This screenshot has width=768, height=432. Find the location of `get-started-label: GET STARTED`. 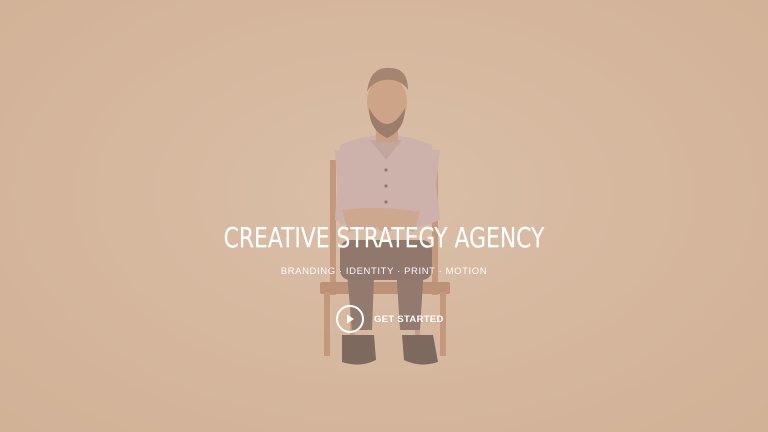

get-started-label: GET STARTED is located at coordinates (409, 319).